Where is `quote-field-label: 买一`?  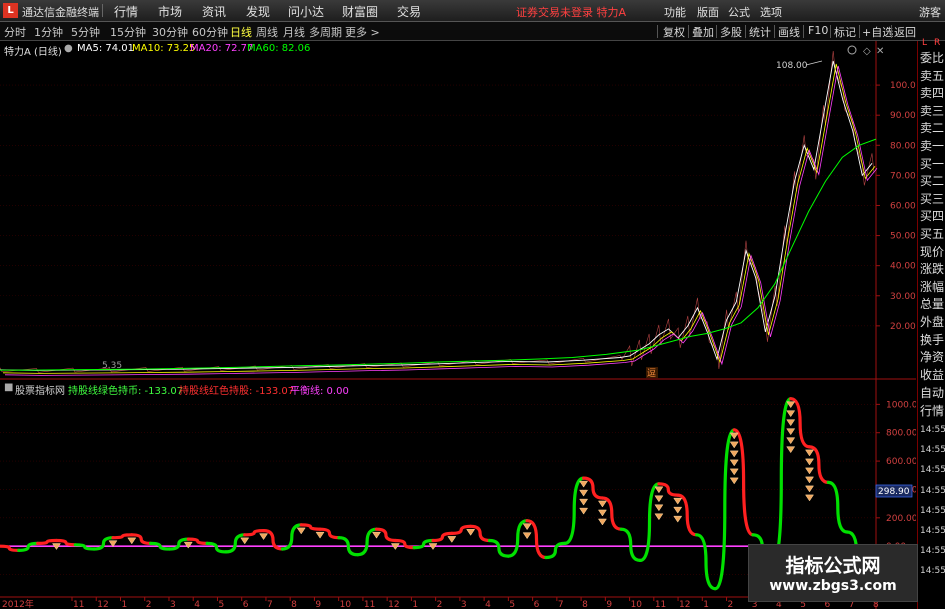 quote-field-label: 买一 is located at coordinates (932, 163).